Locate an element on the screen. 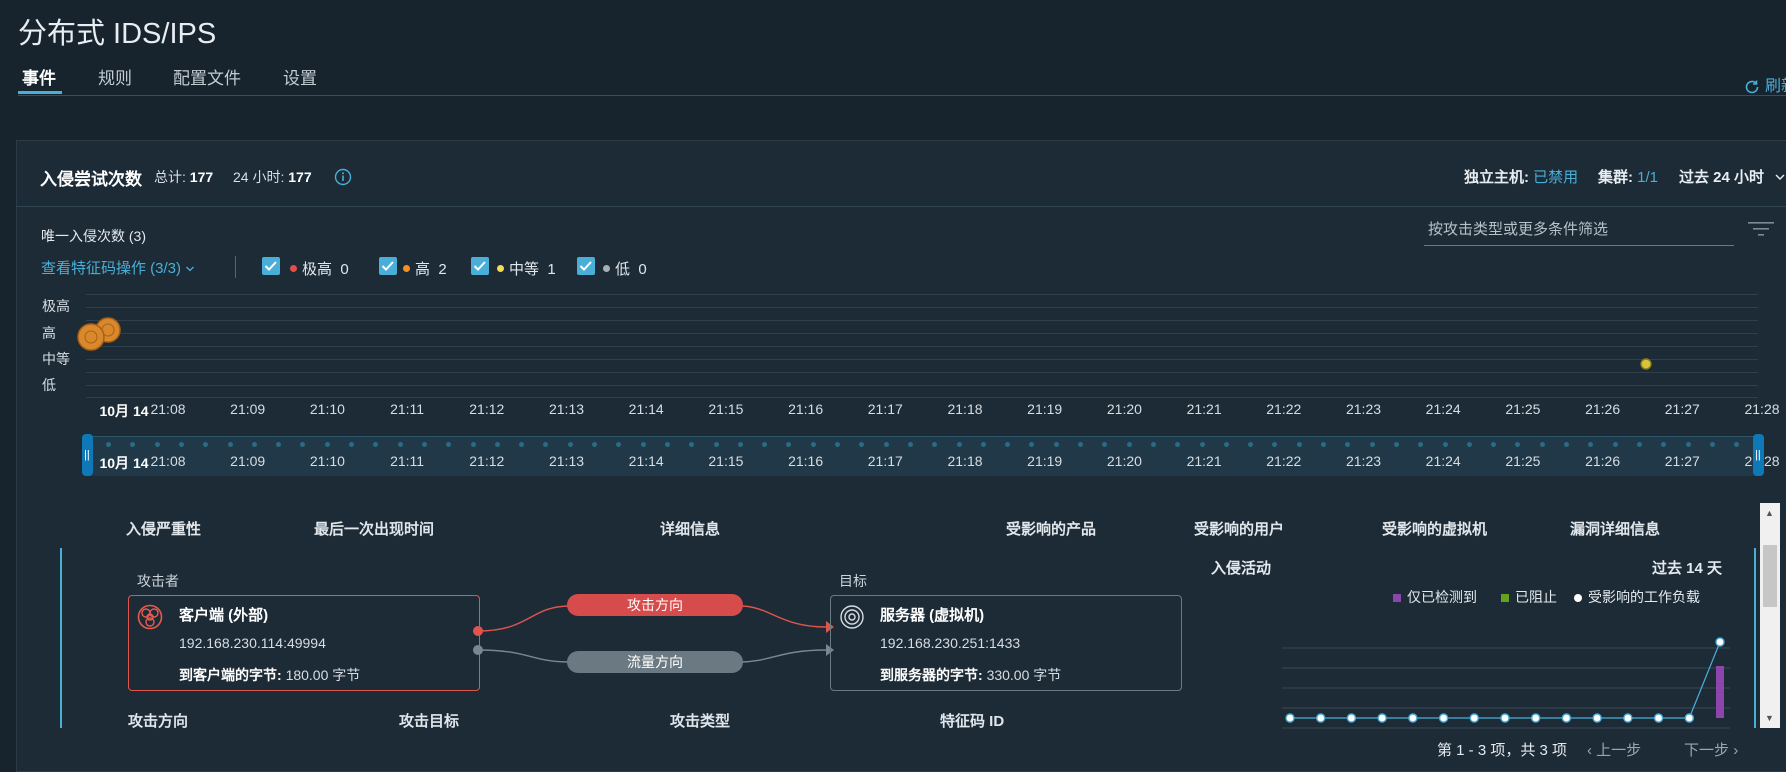 The height and width of the screenshot is (772, 1786). target-bytes: 到服务器的字节: 330.00 字节 is located at coordinates (970, 675).